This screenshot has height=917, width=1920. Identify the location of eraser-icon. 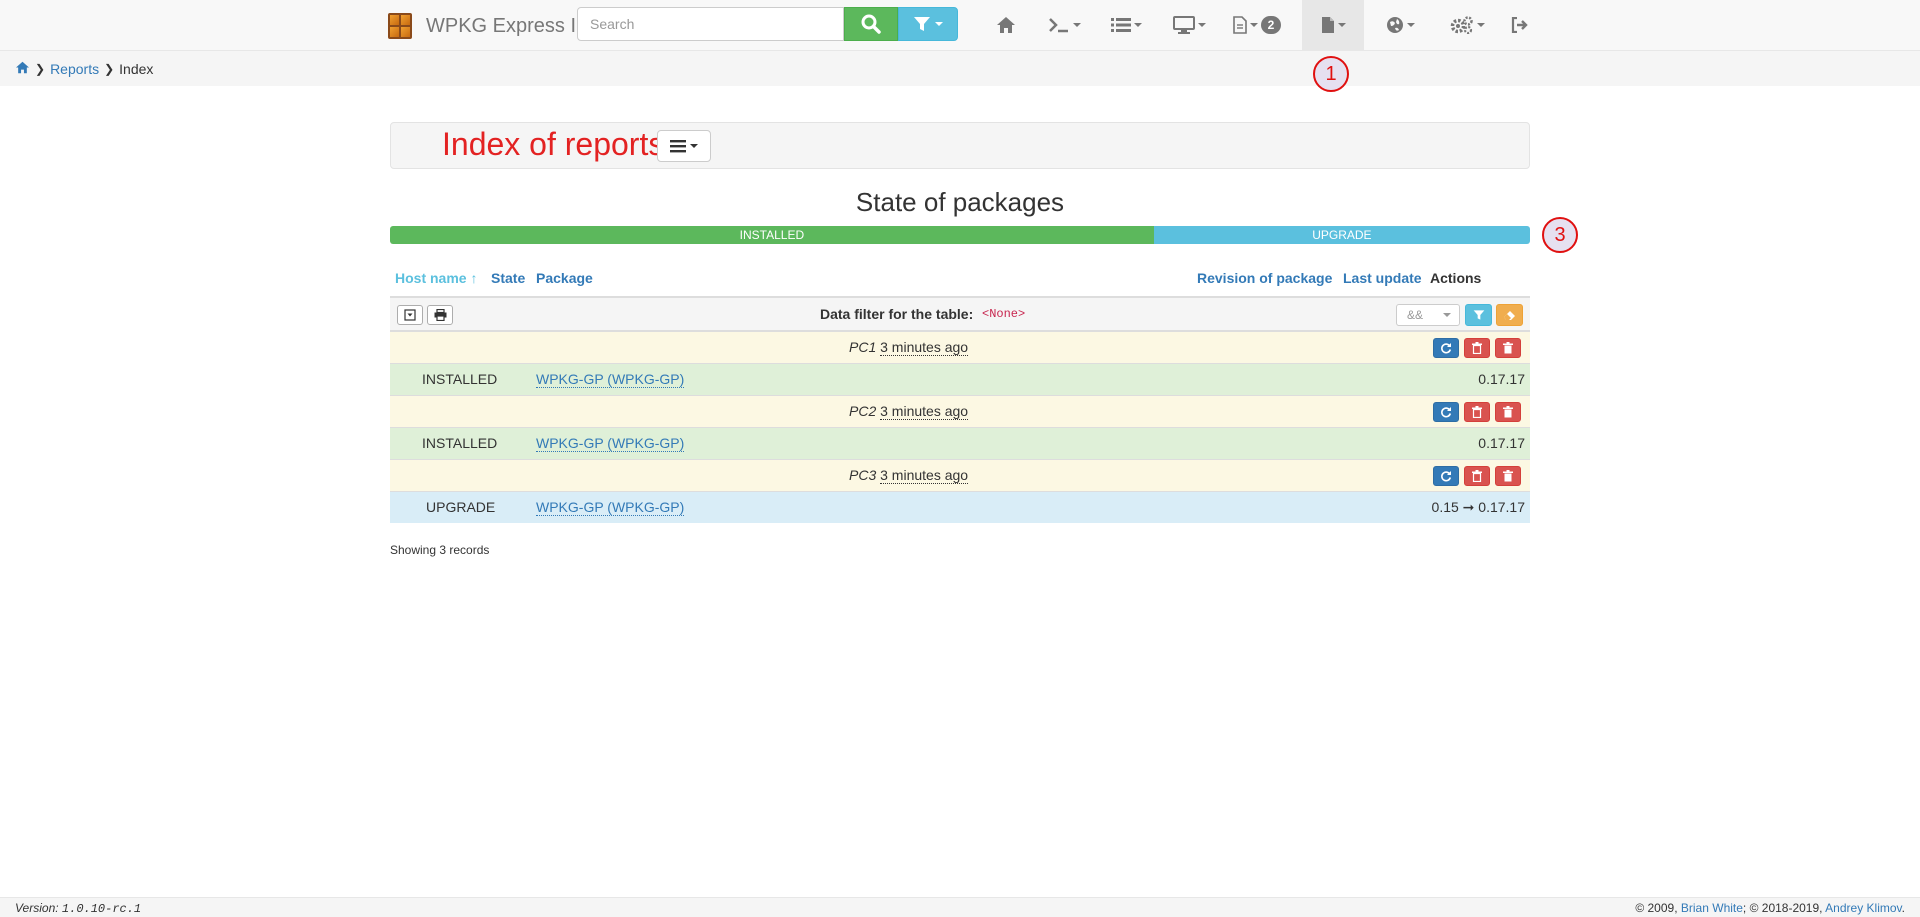
(1509, 315).